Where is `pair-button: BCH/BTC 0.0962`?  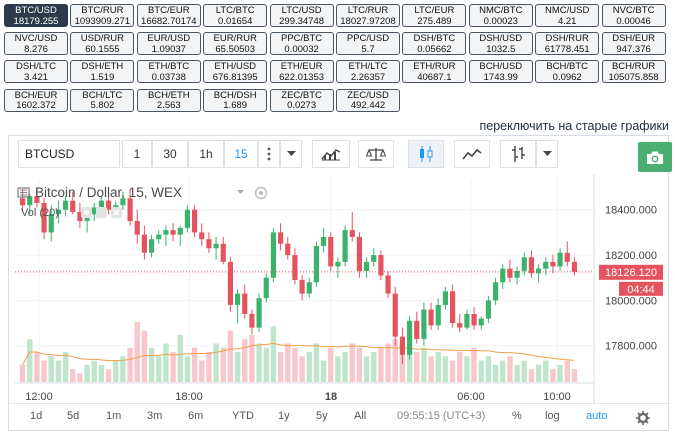 pair-button: BCH/BTC 0.0962 is located at coordinates (567, 72).